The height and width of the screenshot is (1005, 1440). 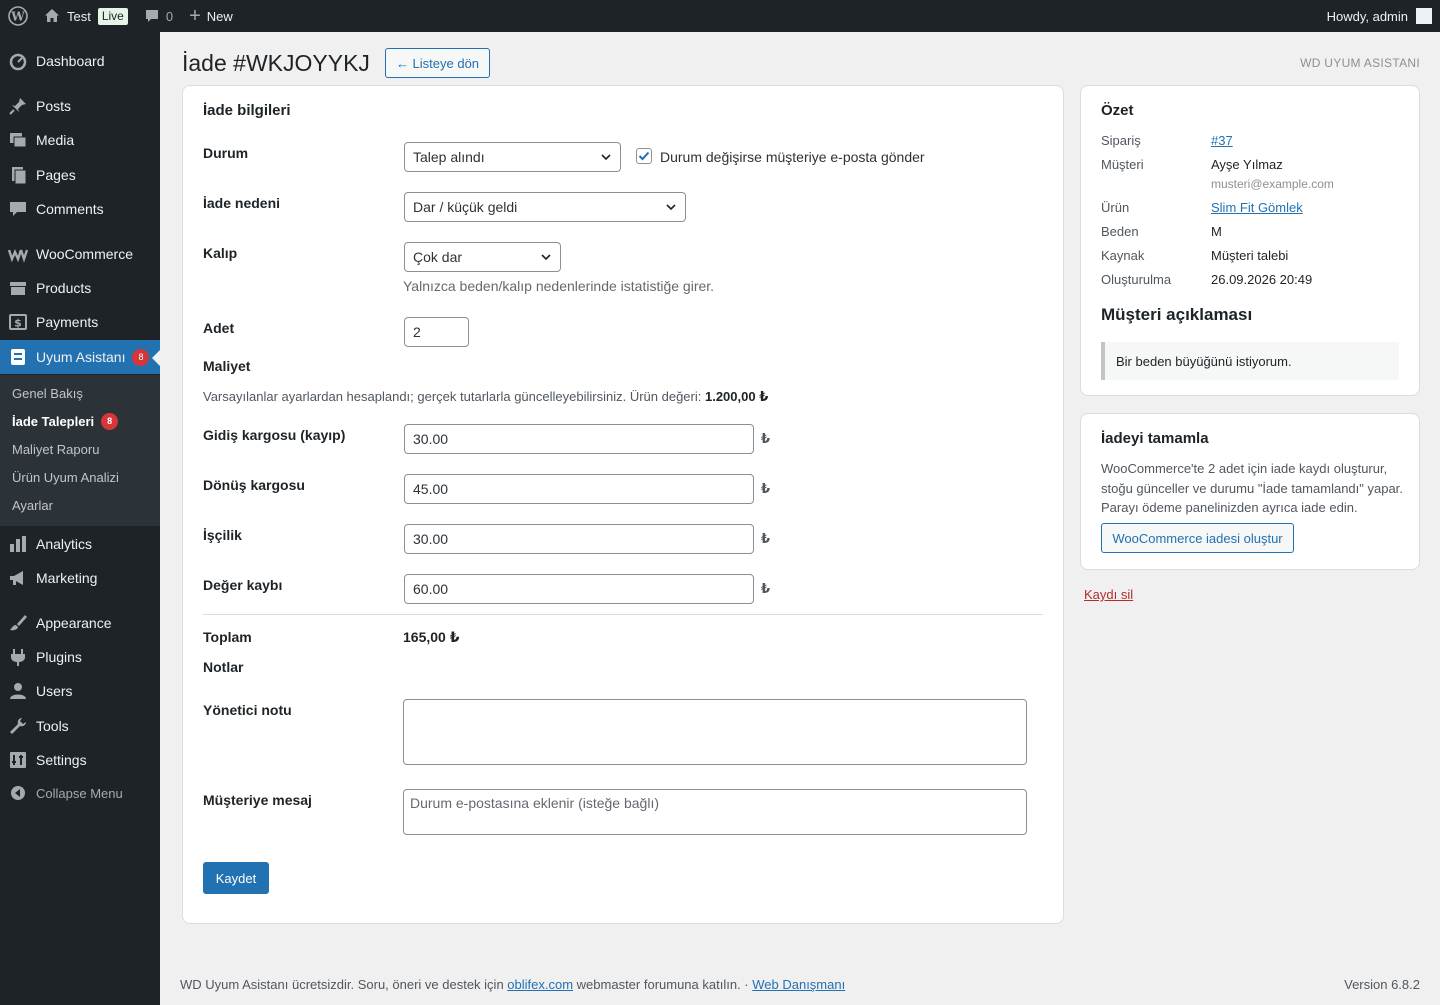 I want to click on uyum-icon, so click(x=18, y=357).